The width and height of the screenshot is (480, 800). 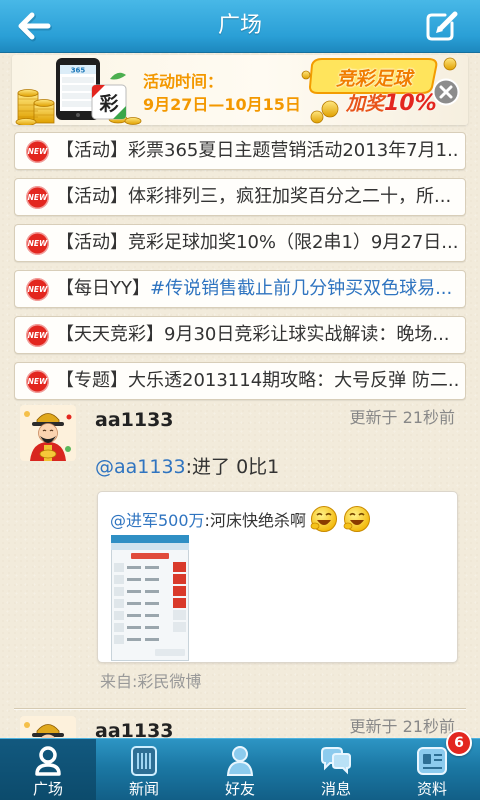 What do you see at coordinates (240, 708) in the screenshot?
I see `post-divider` at bounding box center [240, 708].